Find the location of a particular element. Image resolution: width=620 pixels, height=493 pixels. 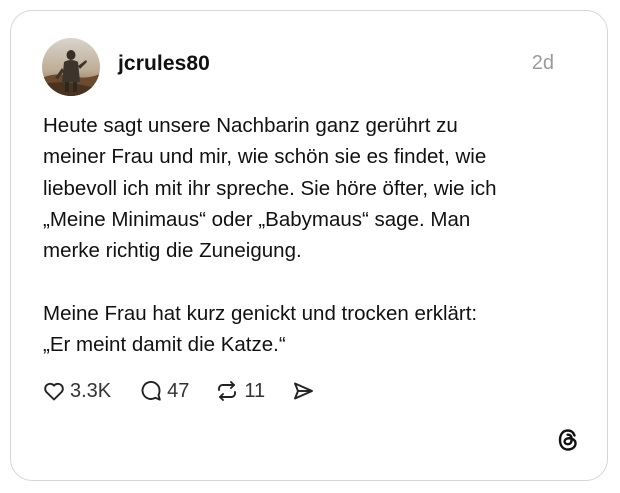

repost-count: 11 is located at coordinates (255, 390).